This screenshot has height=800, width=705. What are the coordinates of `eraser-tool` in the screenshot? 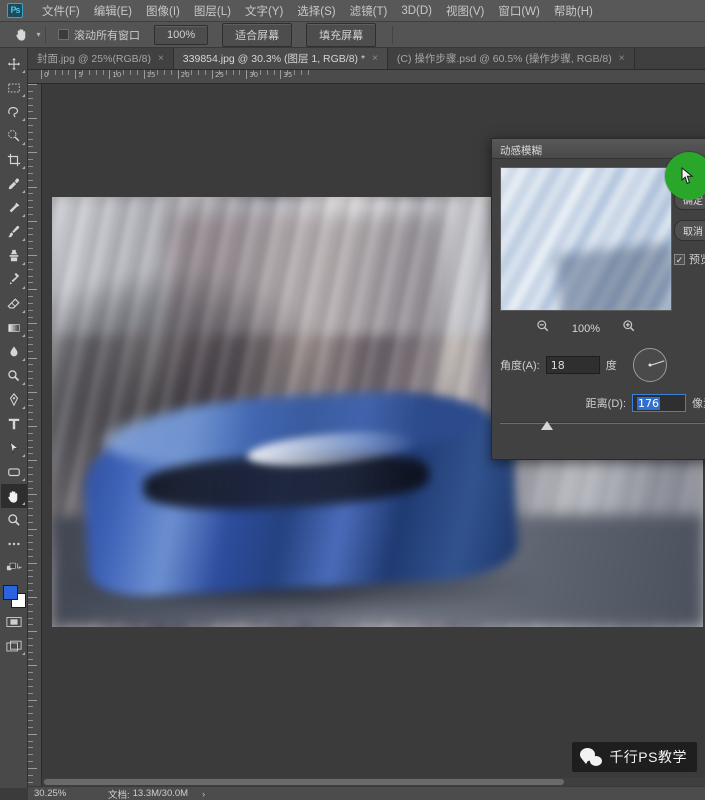 It's located at (14, 304).